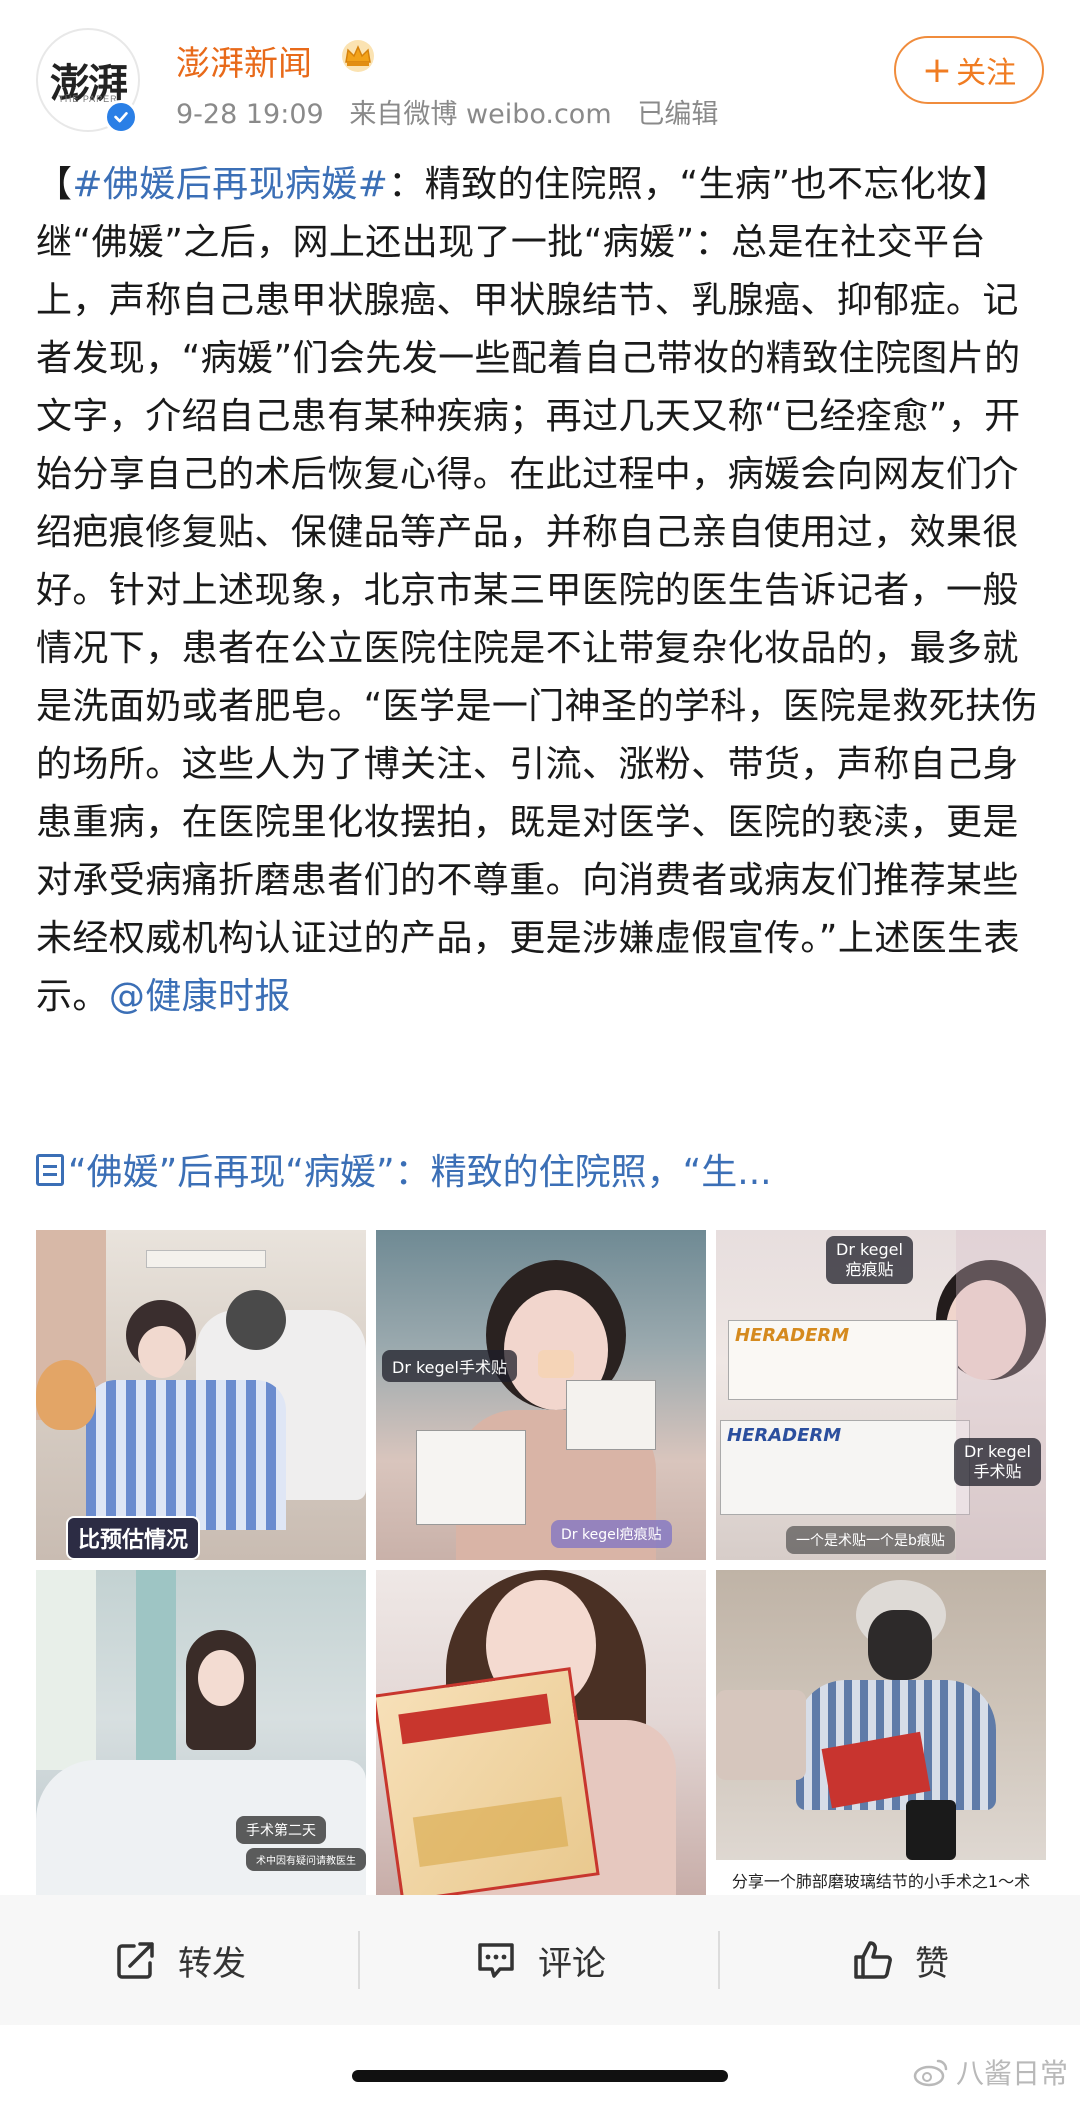 Image resolution: width=1080 pixels, height=2102 pixels. What do you see at coordinates (54, 184) in the screenshot?
I see `bracket-open: 【` at bounding box center [54, 184].